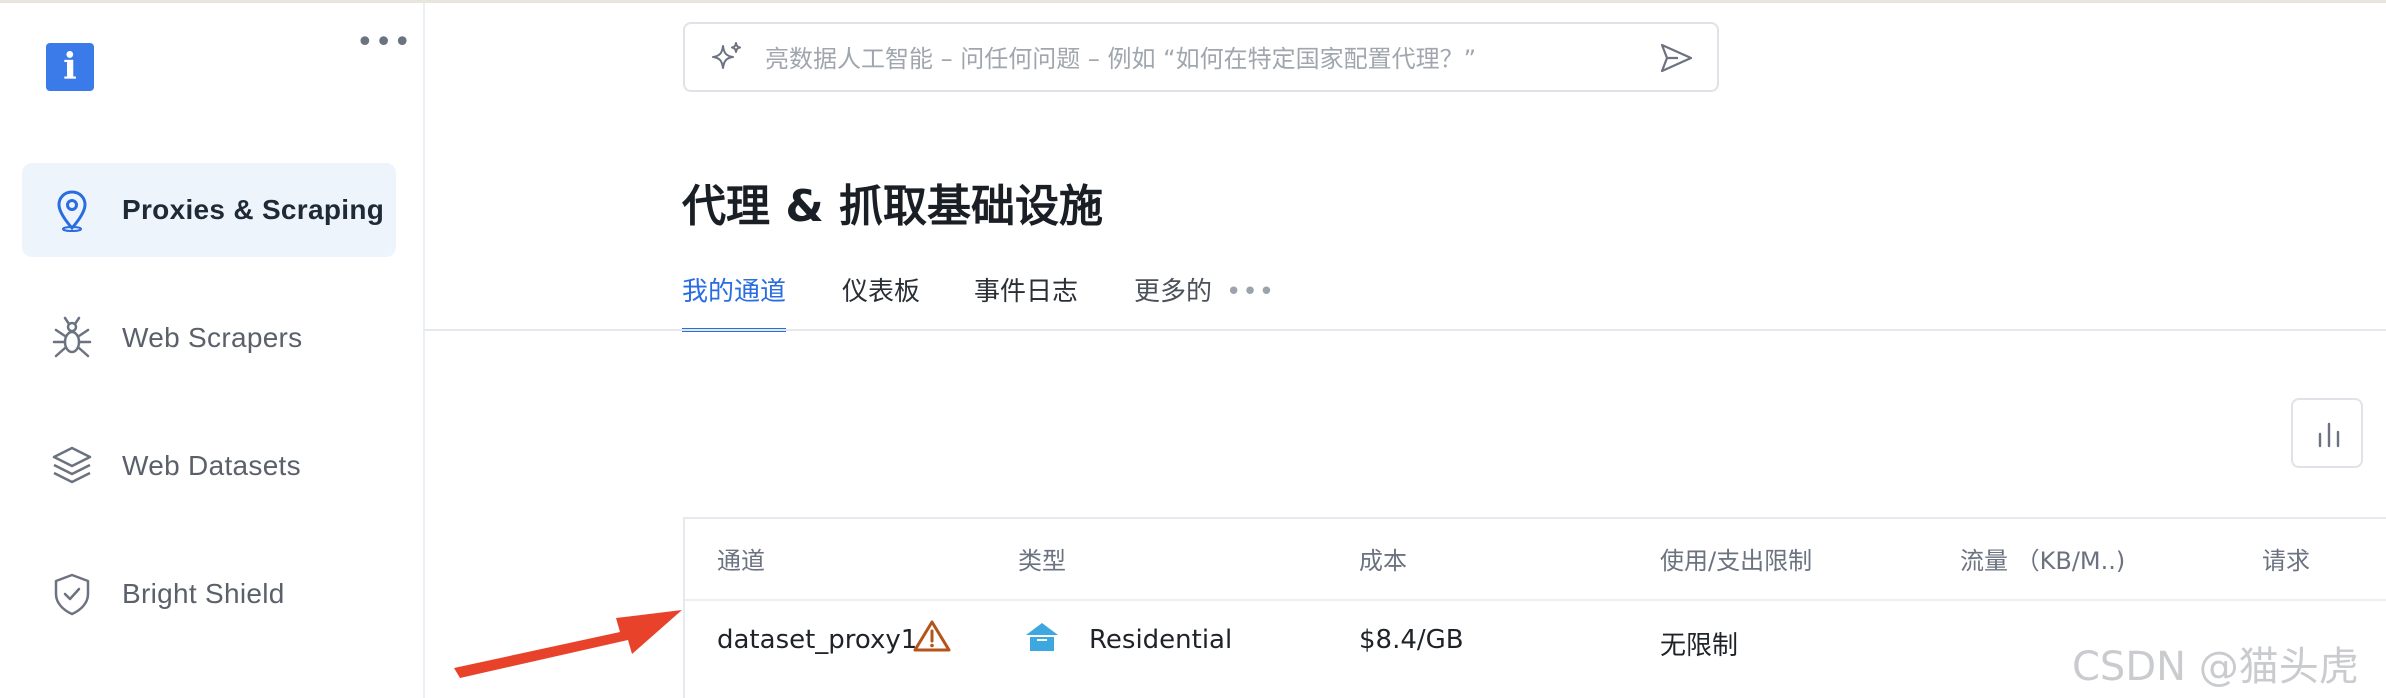  What do you see at coordinates (1185, 59) in the screenshot?
I see `ai-search-input` at bounding box center [1185, 59].